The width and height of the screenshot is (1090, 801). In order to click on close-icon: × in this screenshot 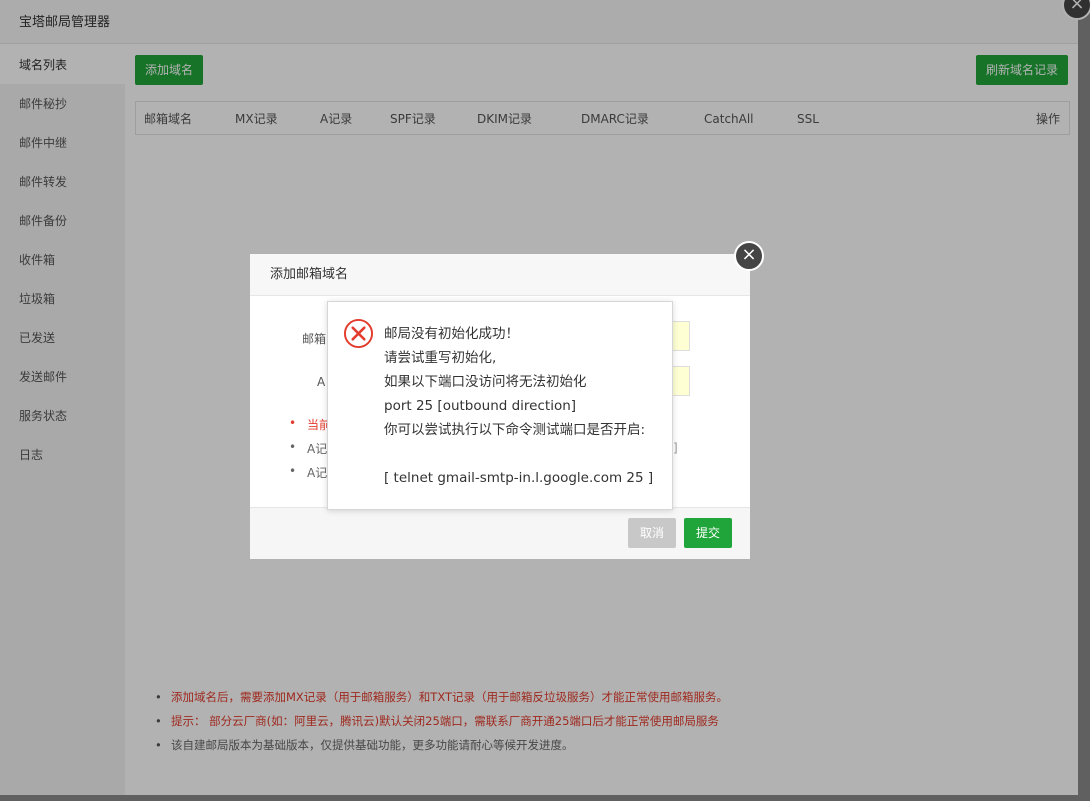, I will do `click(749, 254)`.